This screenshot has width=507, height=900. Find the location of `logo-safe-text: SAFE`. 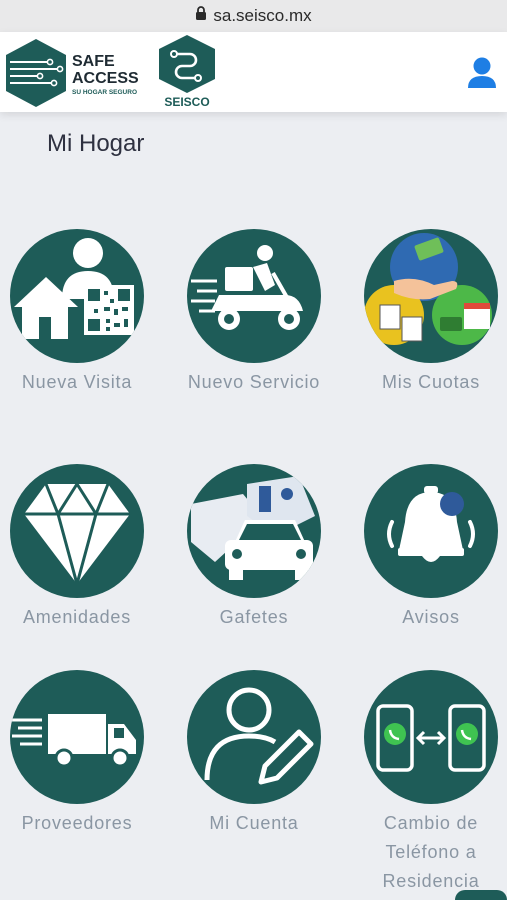

logo-safe-text: SAFE is located at coordinates (93, 61).